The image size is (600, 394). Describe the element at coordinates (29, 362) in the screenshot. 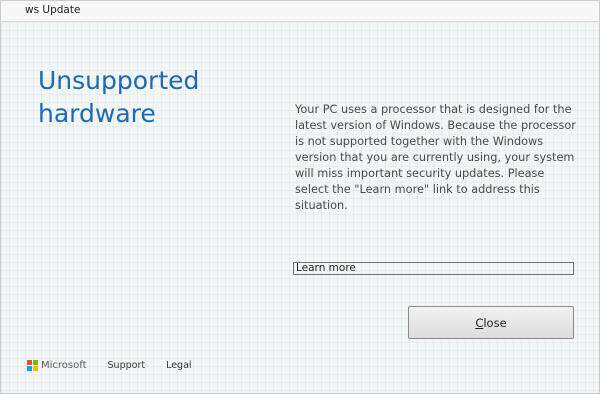

I see `logo-square-red` at that location.